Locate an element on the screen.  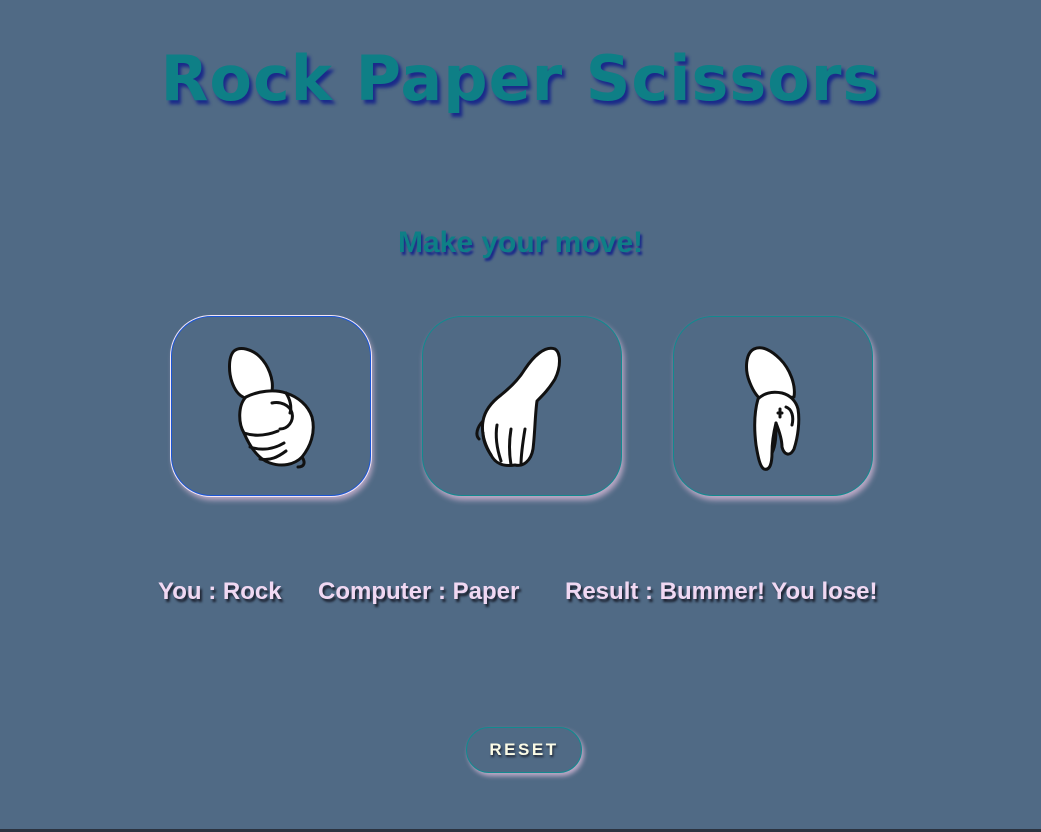
choice-buttons is located at coordinates (524, 407).